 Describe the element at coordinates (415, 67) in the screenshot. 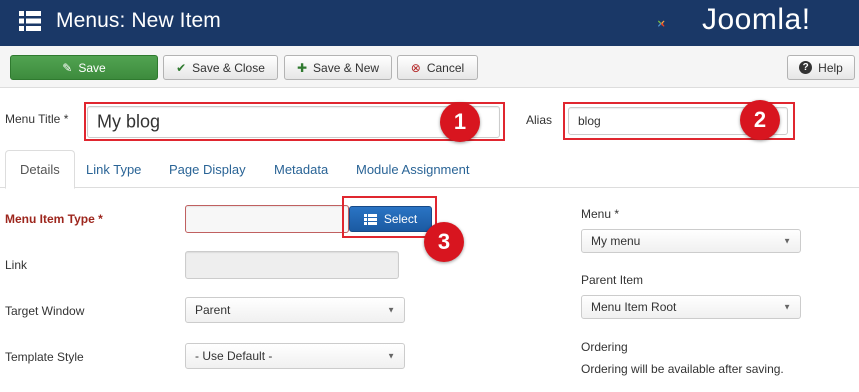

I see `cancel-circle-icon: ⊗` at that location.